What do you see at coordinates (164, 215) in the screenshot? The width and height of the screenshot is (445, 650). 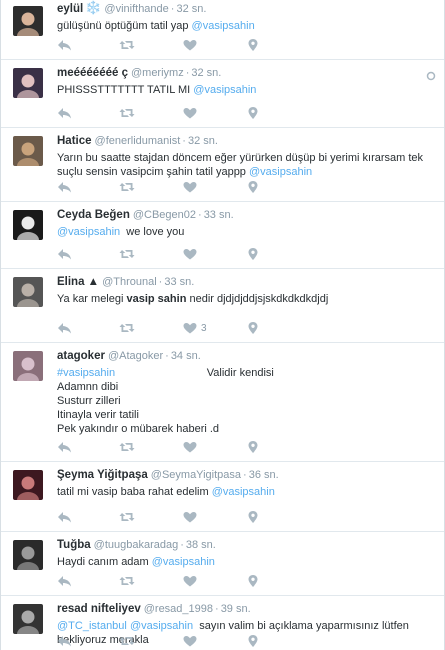 I see `author-handle: @CBegen02` at bounding box center [164, 215].